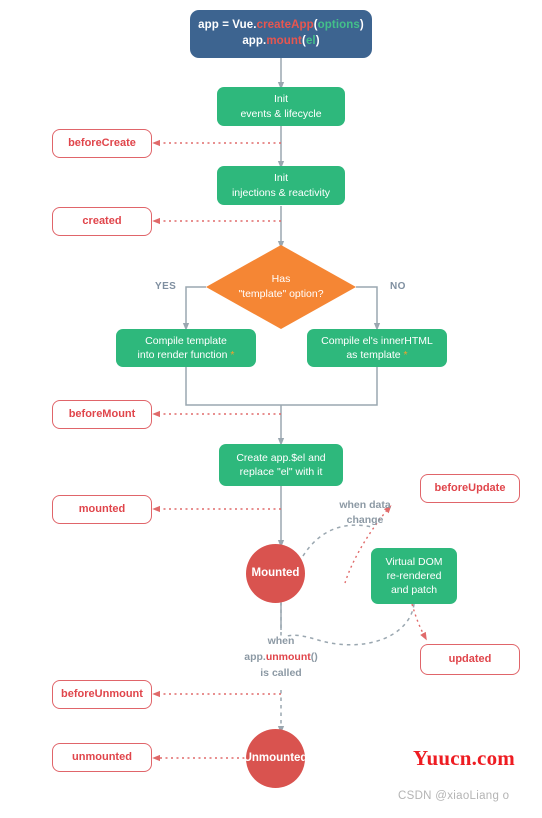 The width and height of the screenshot is (542, 818). I want to click on virtual-dom-line3: and patch, so click(414, 590).